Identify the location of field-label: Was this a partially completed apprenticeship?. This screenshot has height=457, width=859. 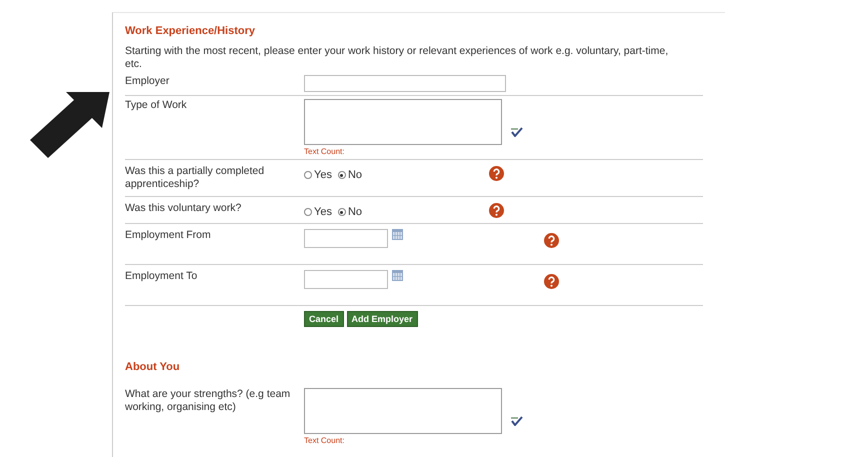
(195, 178).